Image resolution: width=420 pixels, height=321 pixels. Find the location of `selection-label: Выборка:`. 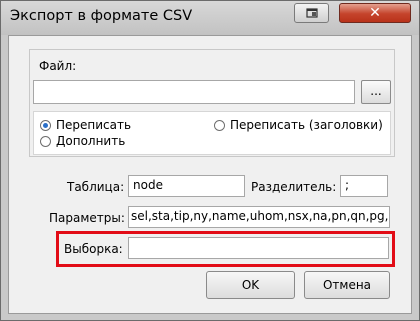

selection-label: Выборка: is located at coordinates (93, 249).